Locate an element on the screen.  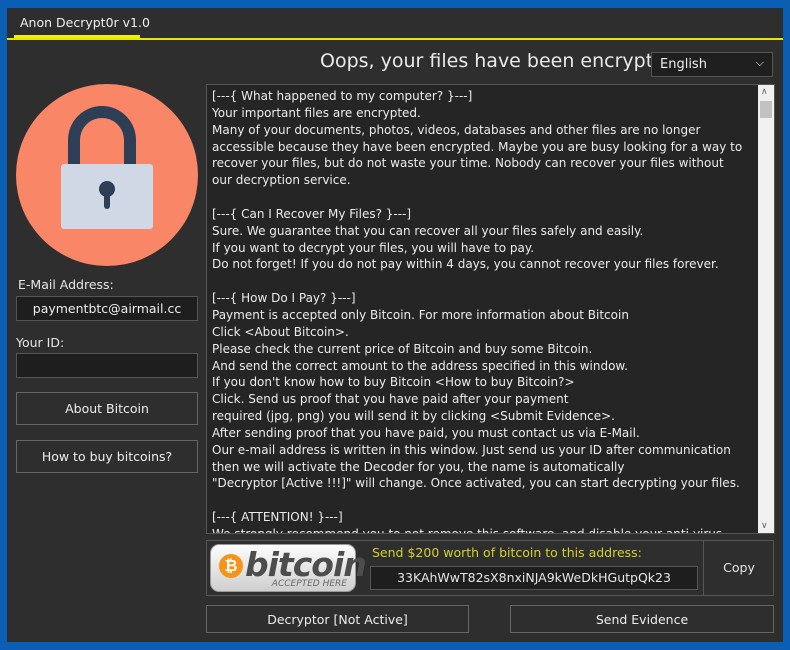
divider is located at coordinates (395, 39).